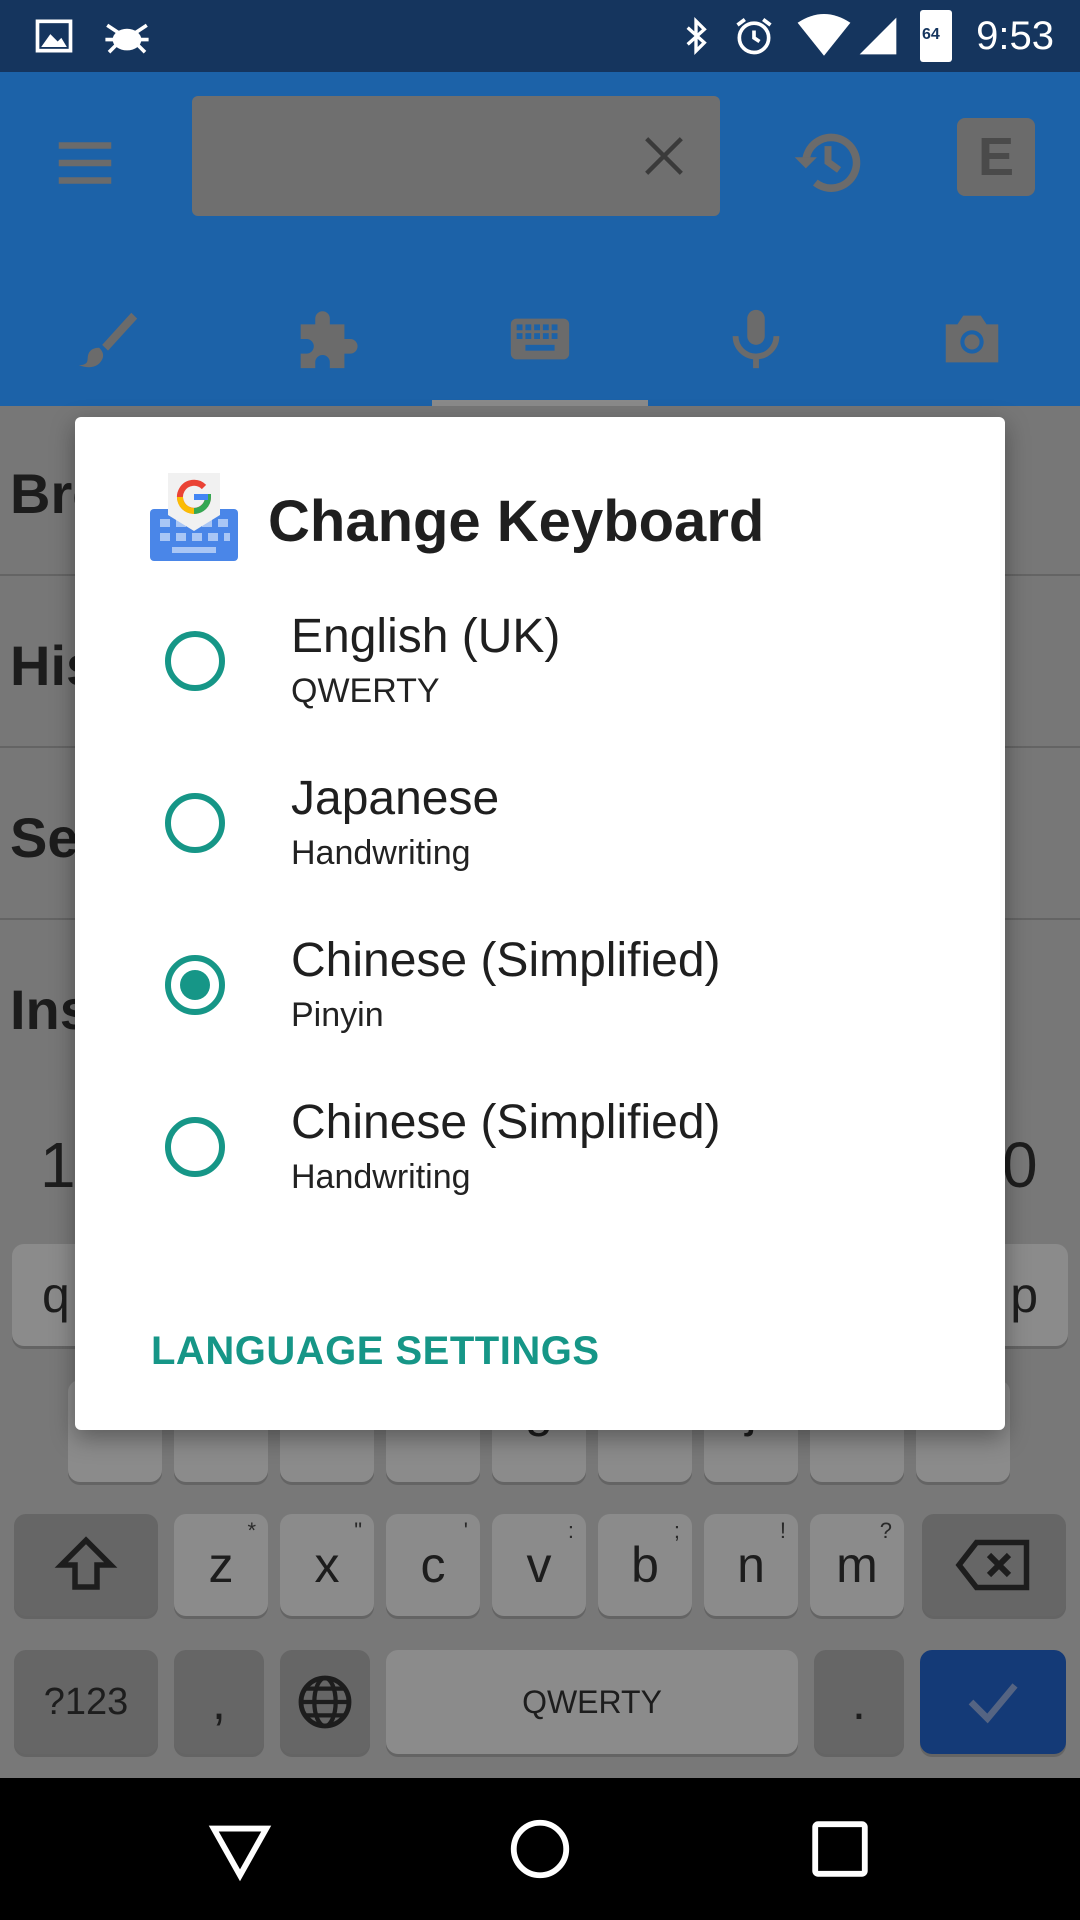 The height and width of the screenshot is (1920, 1080). Describe the element at coordinates (365, 691) in the screenshot. I see `option-sublabel: QWERTY` at that location.